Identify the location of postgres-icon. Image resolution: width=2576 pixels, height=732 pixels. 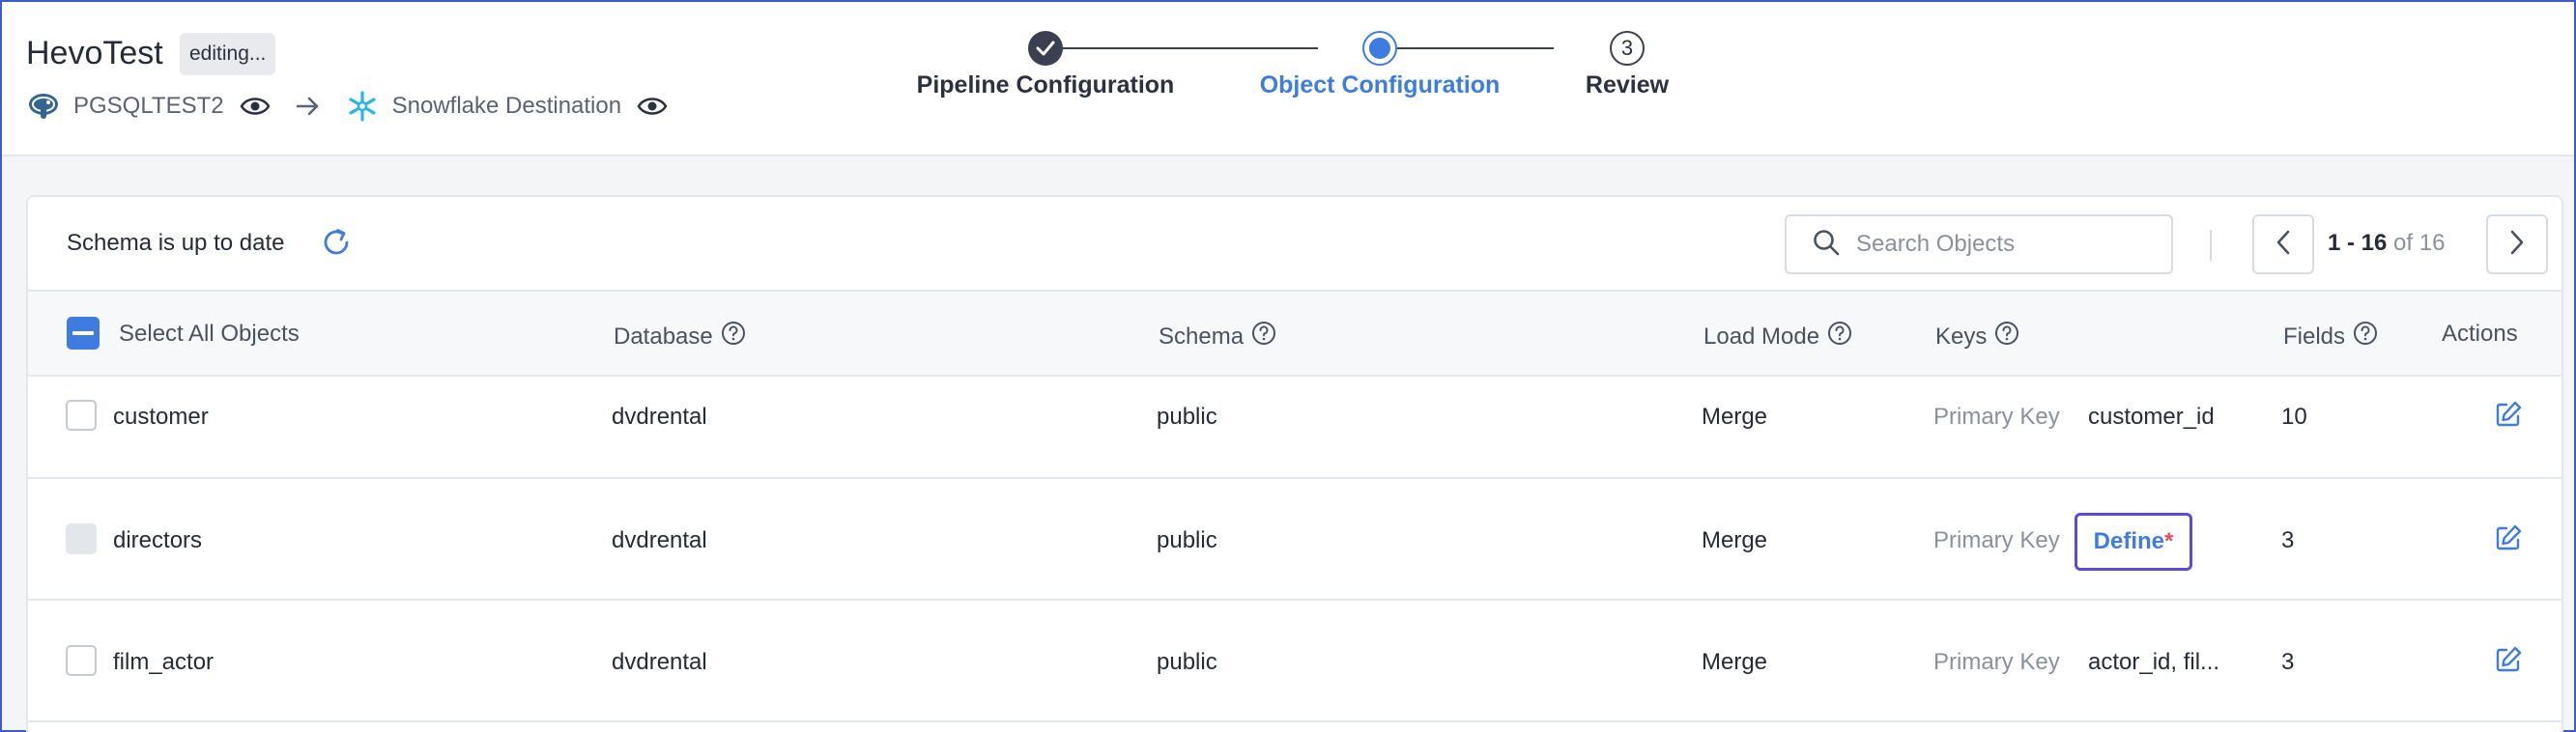
(44, 106).